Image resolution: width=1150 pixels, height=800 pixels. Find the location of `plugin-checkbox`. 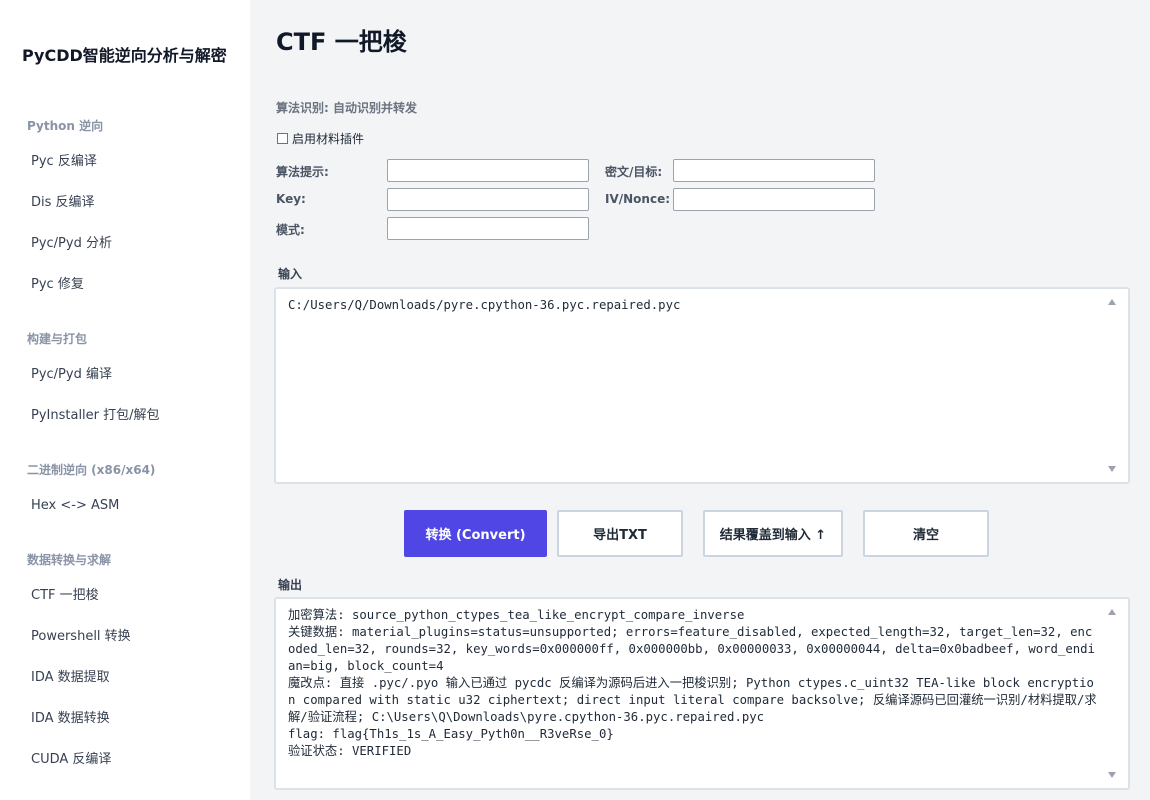

plugin-checkbox is located at coordinates (282, 138).